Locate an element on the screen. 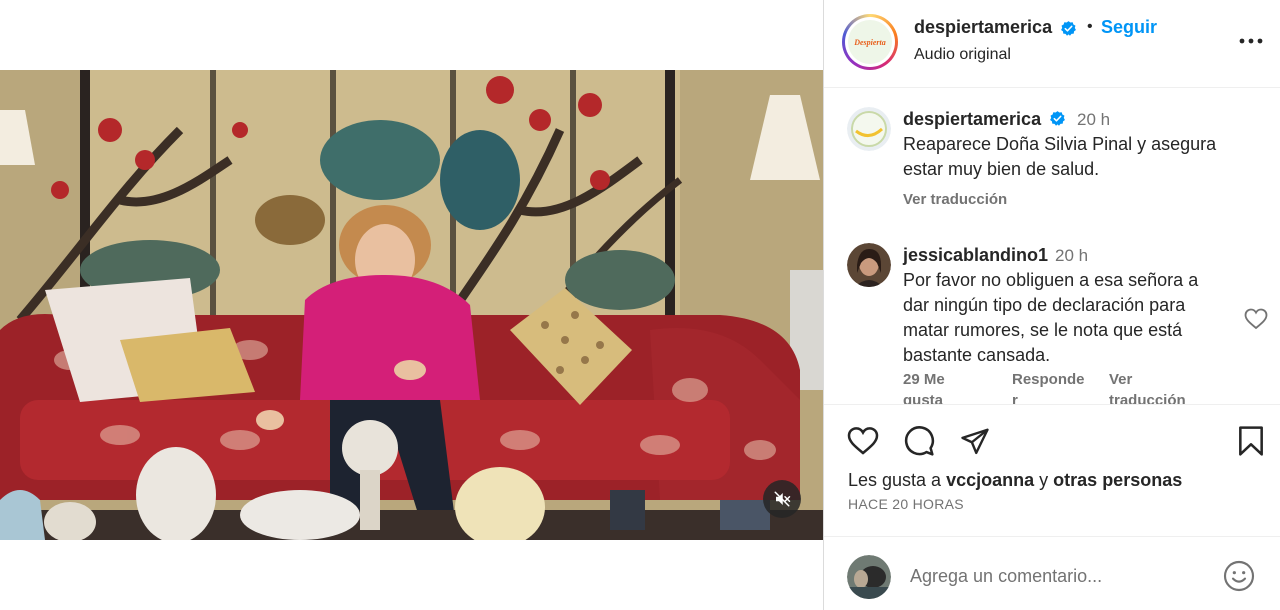 Image resolution: width=1280 pixels, height=610 pixels. despierta-america-logo: Despierta is located at coordinates (870, 42).